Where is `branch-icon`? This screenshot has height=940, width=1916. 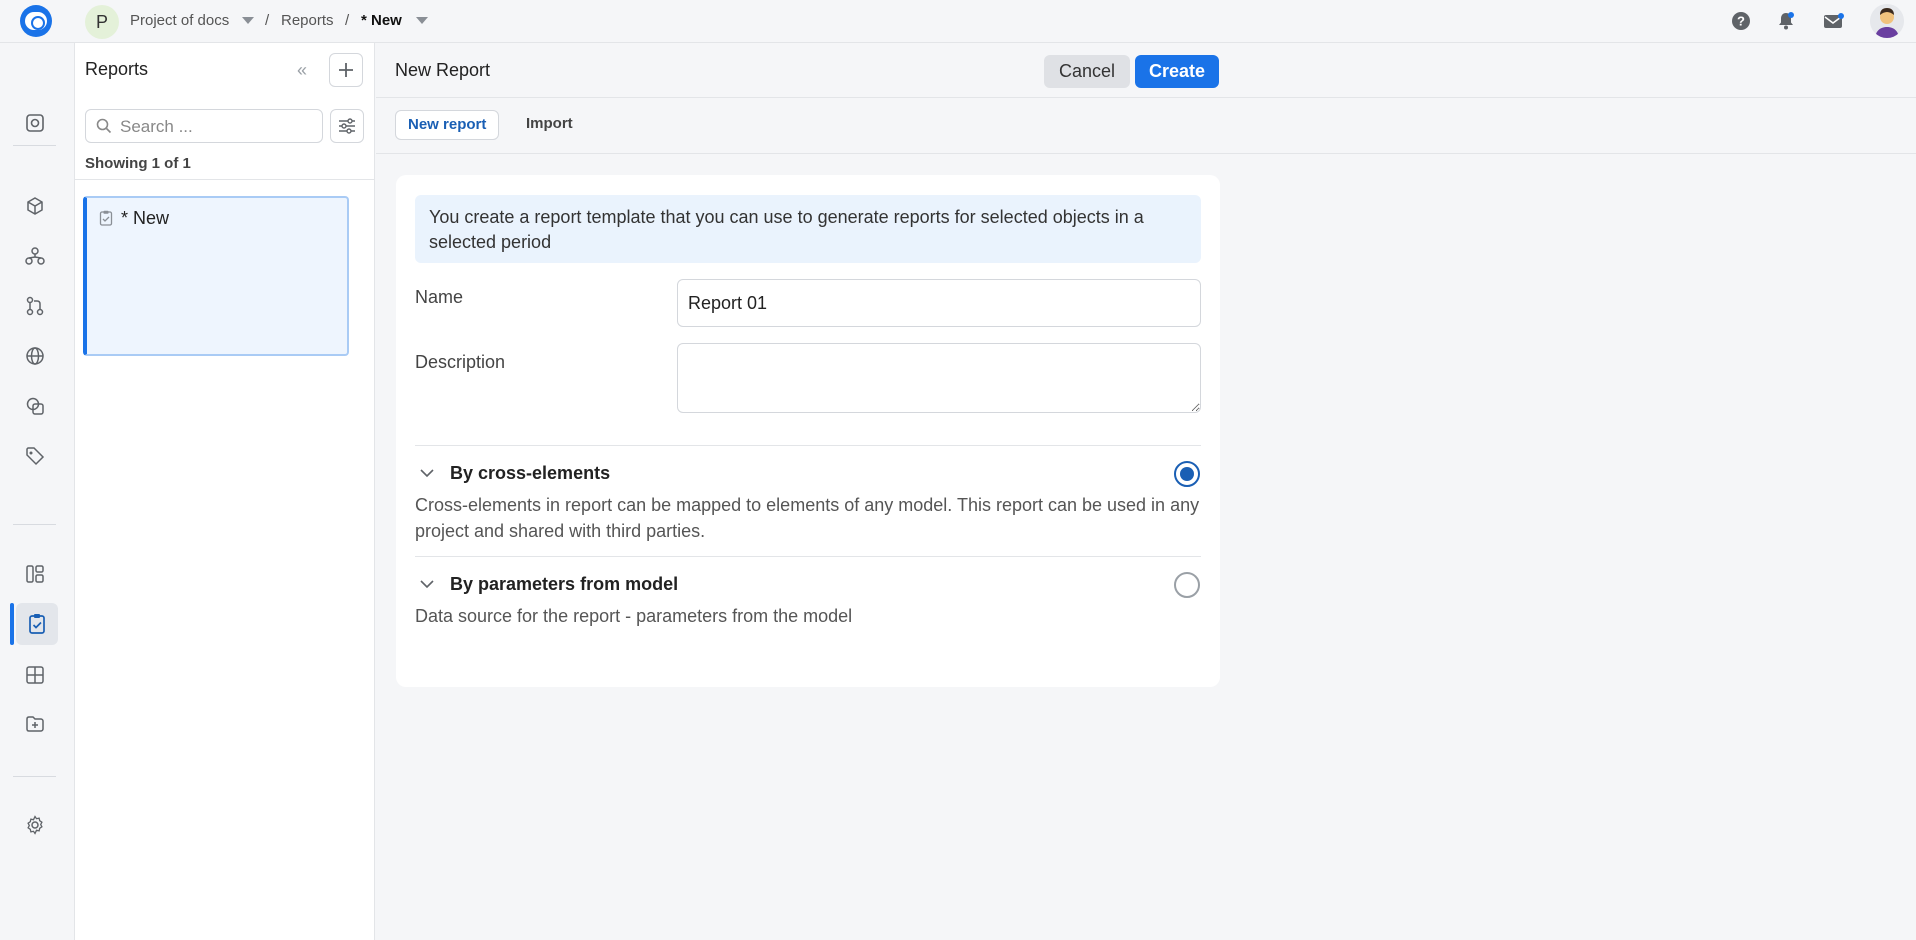
branch-icon is located at coordinates (35, 306).